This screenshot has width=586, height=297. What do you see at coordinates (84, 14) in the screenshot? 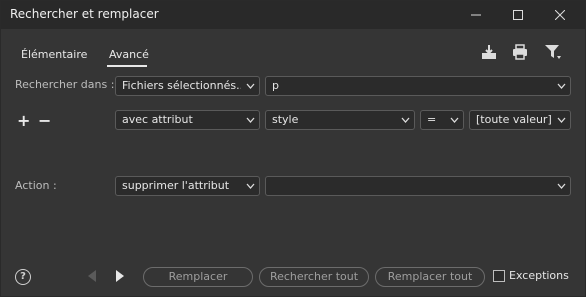
I see `window-title: Rechercher et remplacer` at bounding box center [84, 14].